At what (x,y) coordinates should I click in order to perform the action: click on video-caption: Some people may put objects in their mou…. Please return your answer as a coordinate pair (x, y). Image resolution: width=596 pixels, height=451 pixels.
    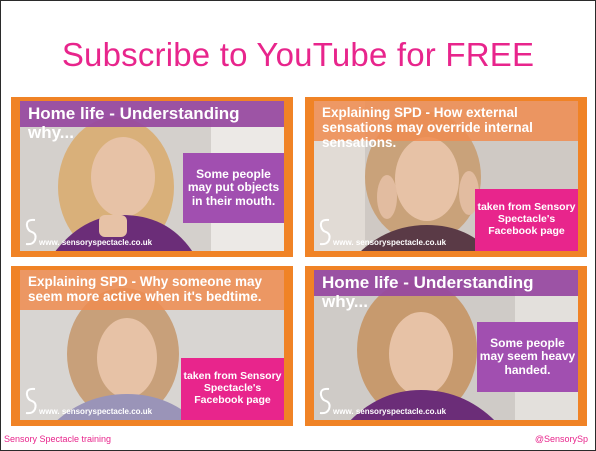
    Looking at the image, I should click on (233, 188).